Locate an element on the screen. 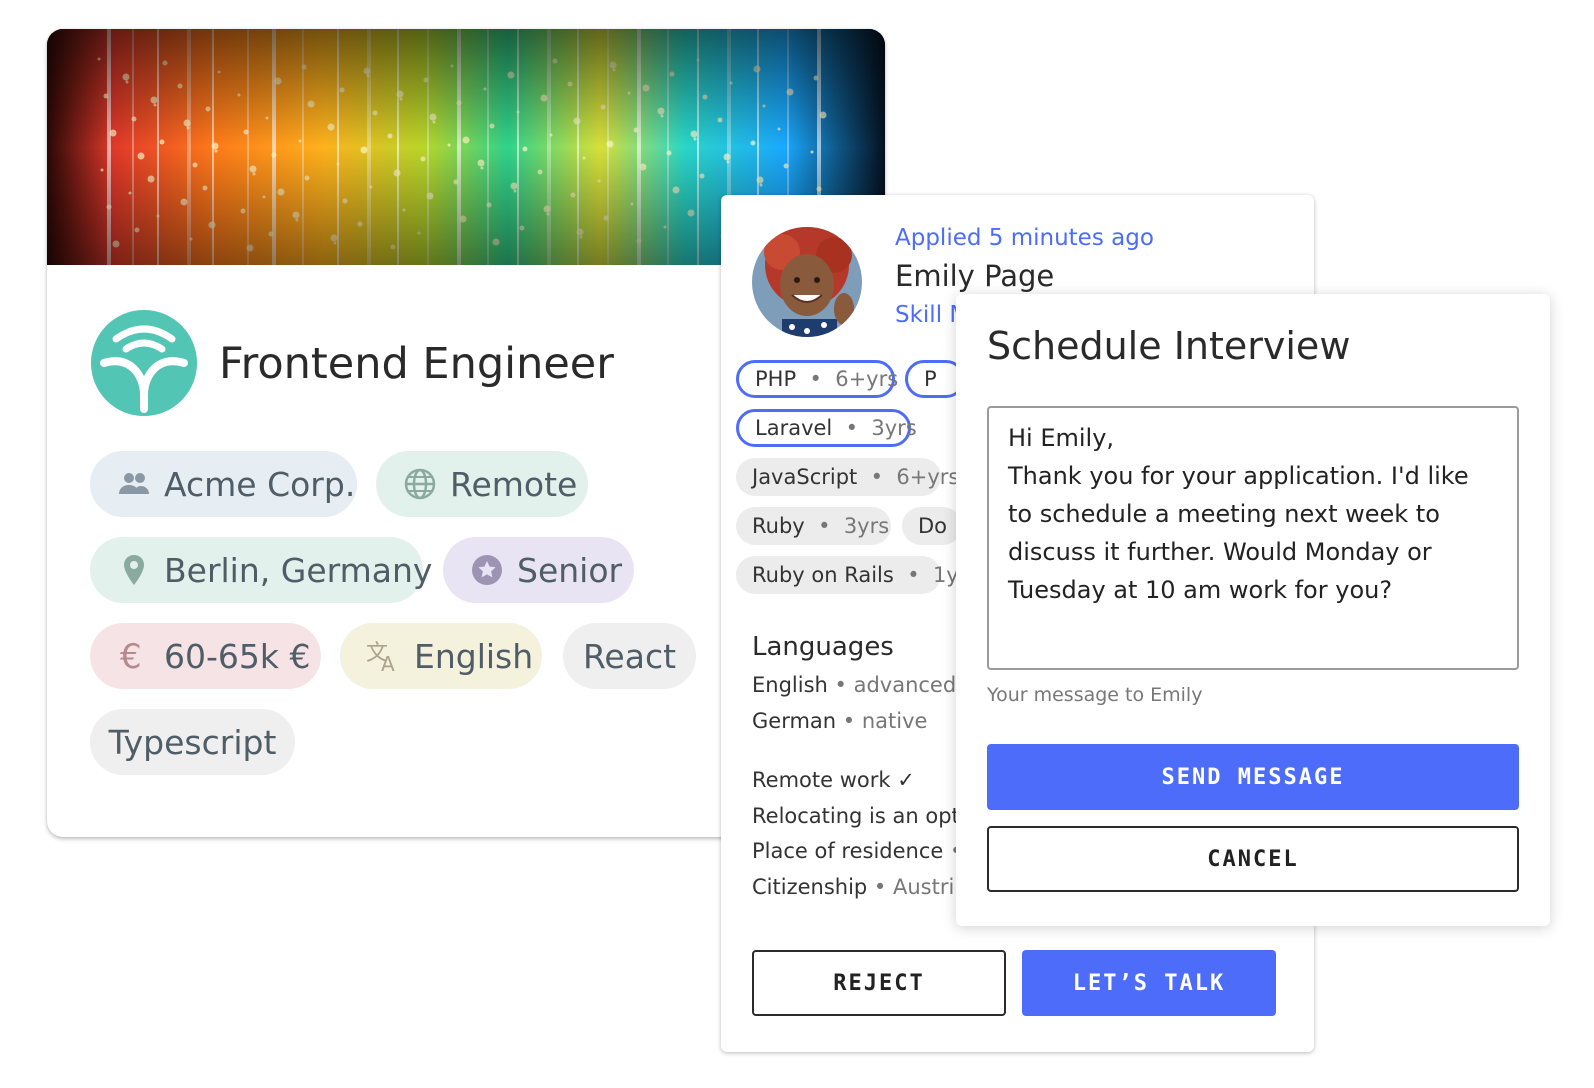  cancel-button: CANCEL is located at coordinates (1253, 859).